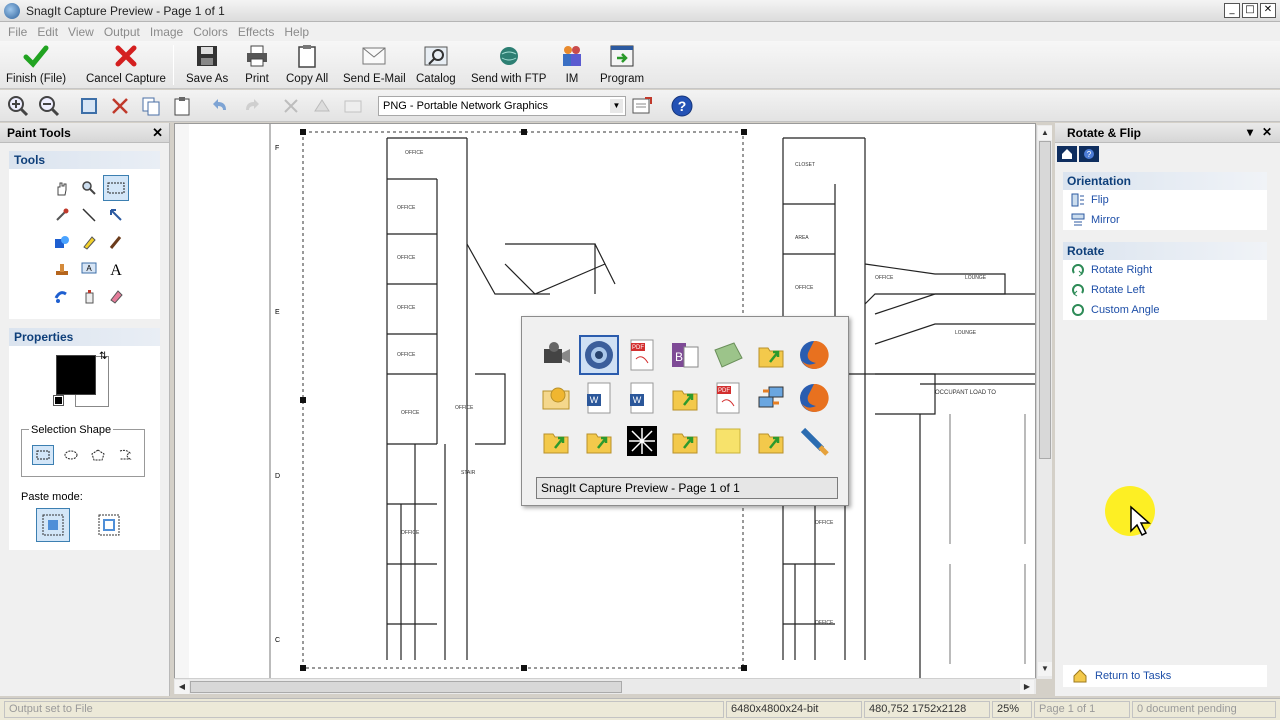 Image resolution: width=1280 pixels, height=720 pixels. What do you see at coordinates (89, 296) in the screenshot?
I see `spray-can-icon` at bounding box center [89, 296].